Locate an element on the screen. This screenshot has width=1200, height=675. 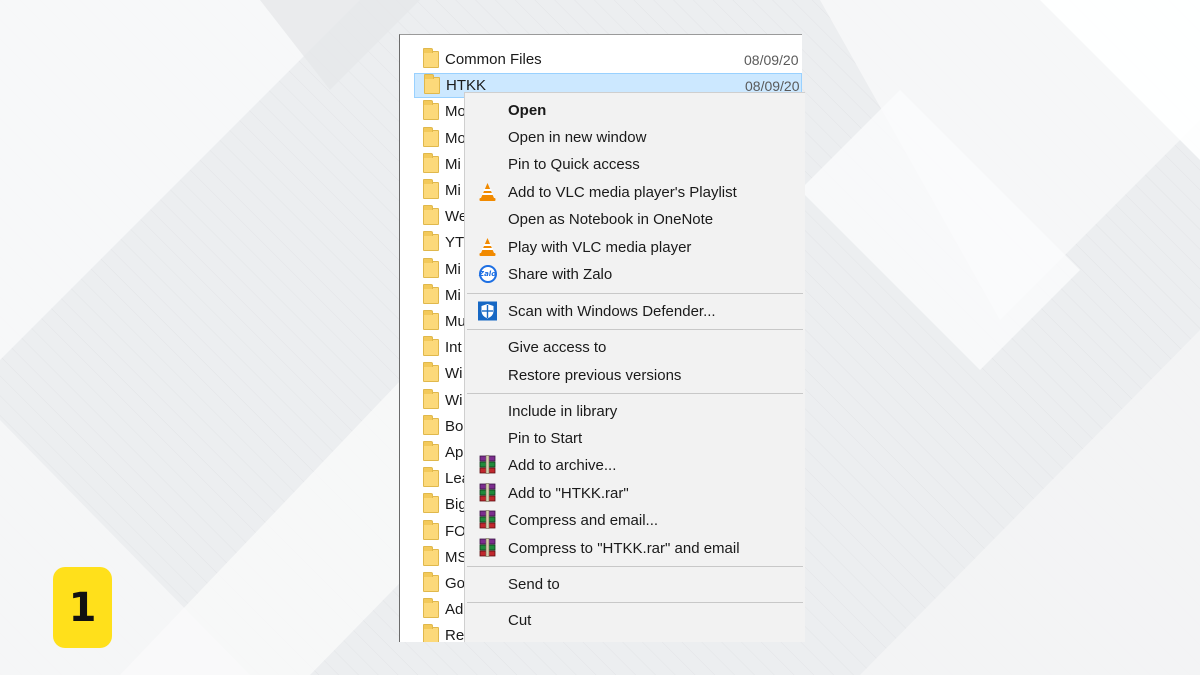
menu-item-label: Open in new window is located at coordinates (577, 137).